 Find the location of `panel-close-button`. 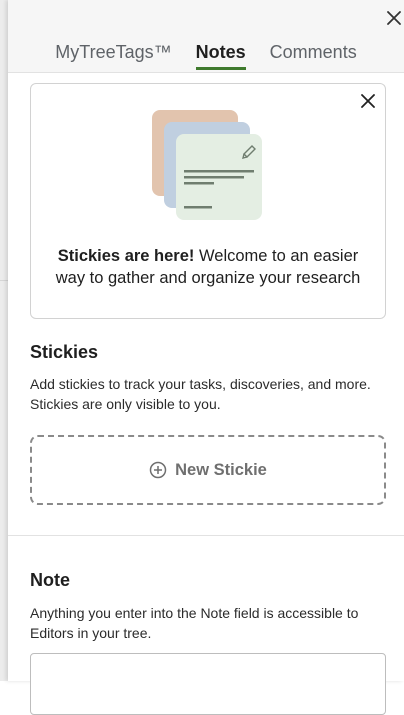

panel-close-button is located at coordinates (394, 18).